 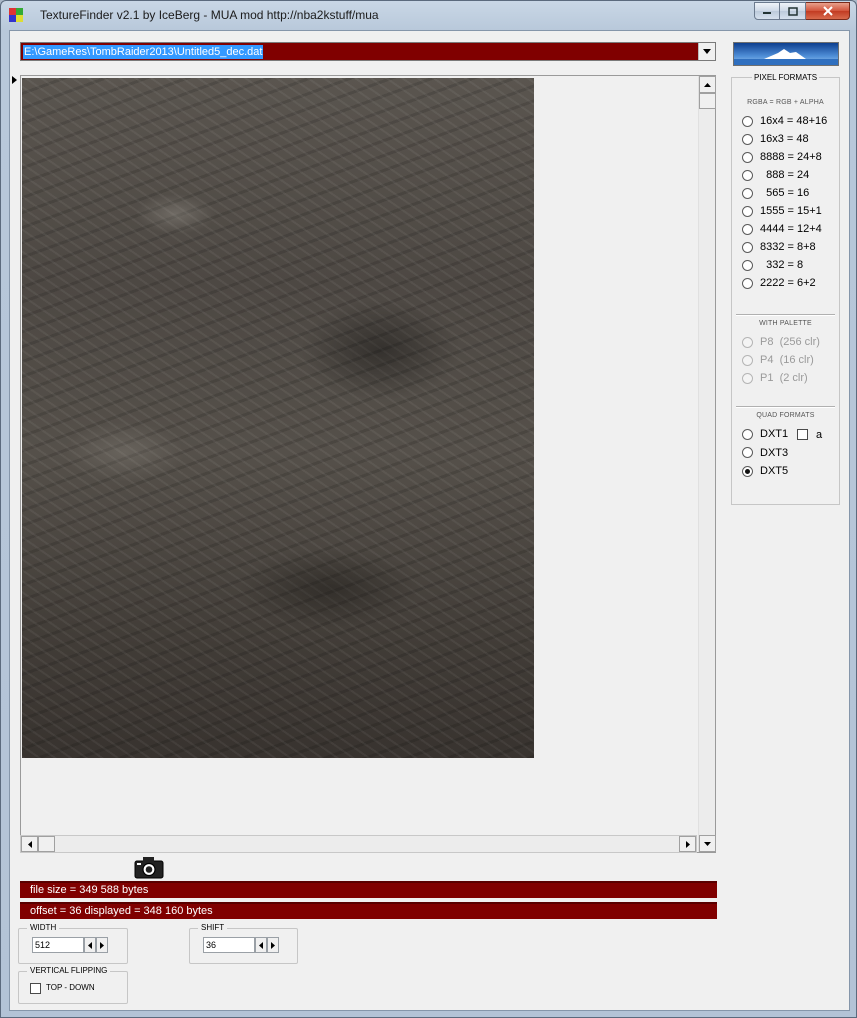 I want to click on shift-decrease-button, so click(x=261, y=945).